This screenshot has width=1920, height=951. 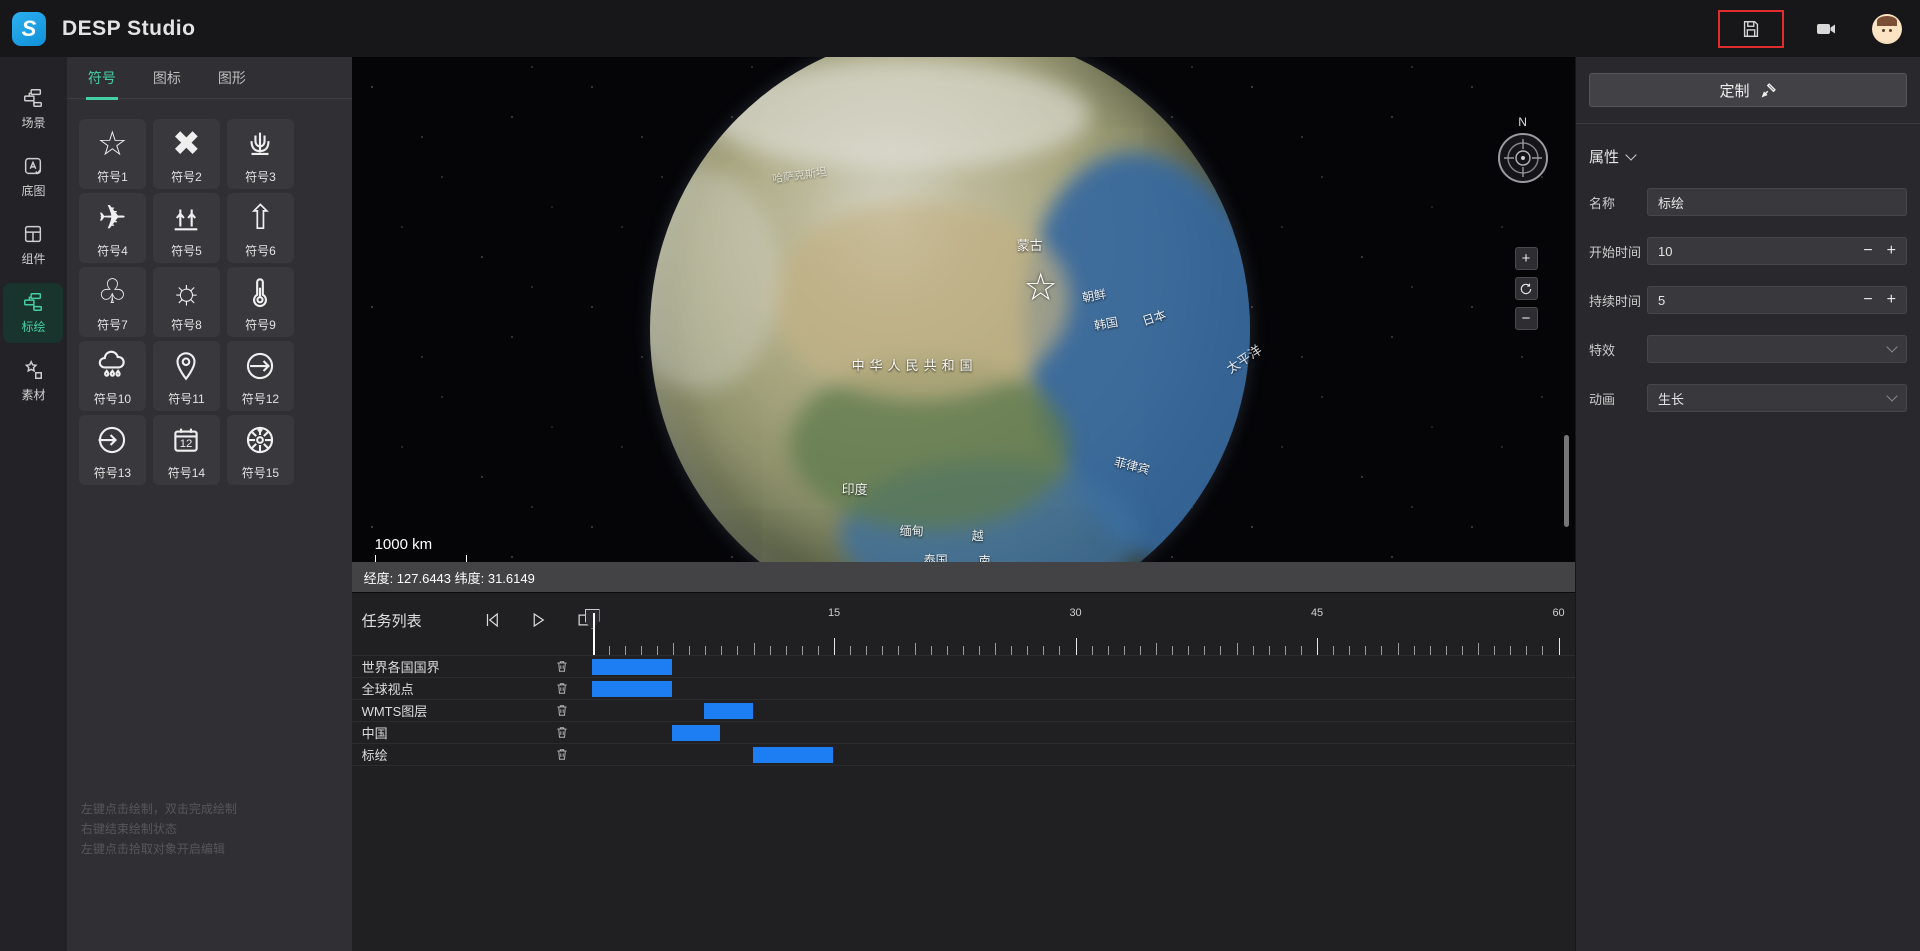 I want to click on save-button-highlight, so click(x=1751, y=28).